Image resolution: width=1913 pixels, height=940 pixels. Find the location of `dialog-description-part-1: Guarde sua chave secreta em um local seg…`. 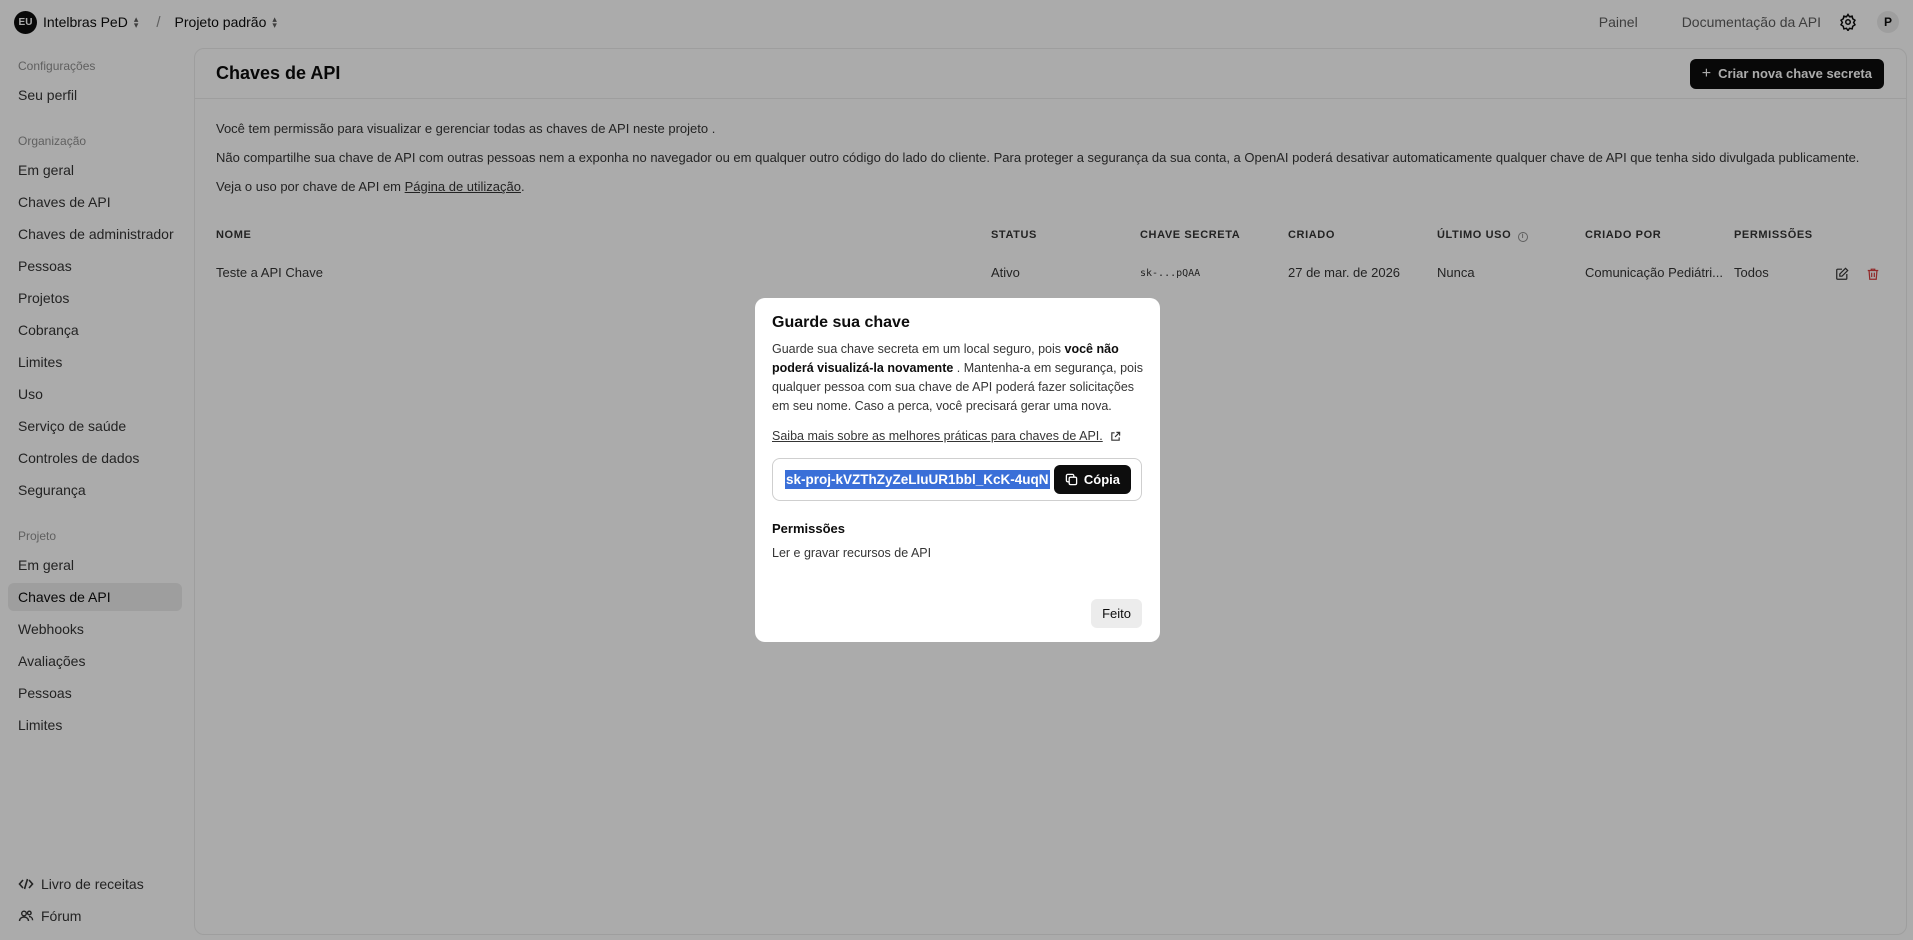

dialog-description-part-1: Guarde sua chave secreta em um local seg… is located at coordinates (918, 349).